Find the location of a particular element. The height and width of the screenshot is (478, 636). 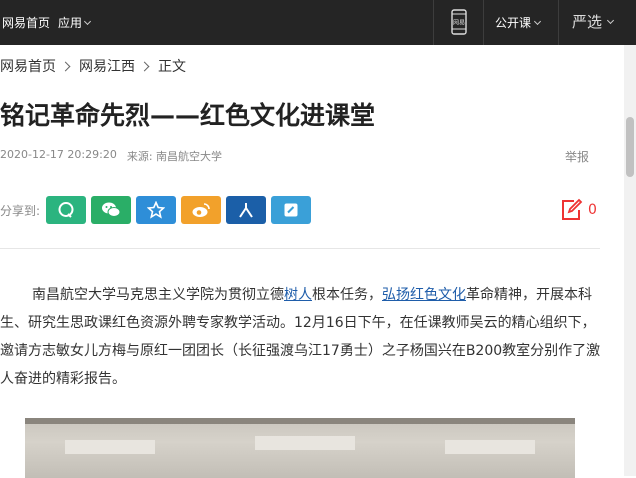

share-renren-button is located at coordinates (246, 210).